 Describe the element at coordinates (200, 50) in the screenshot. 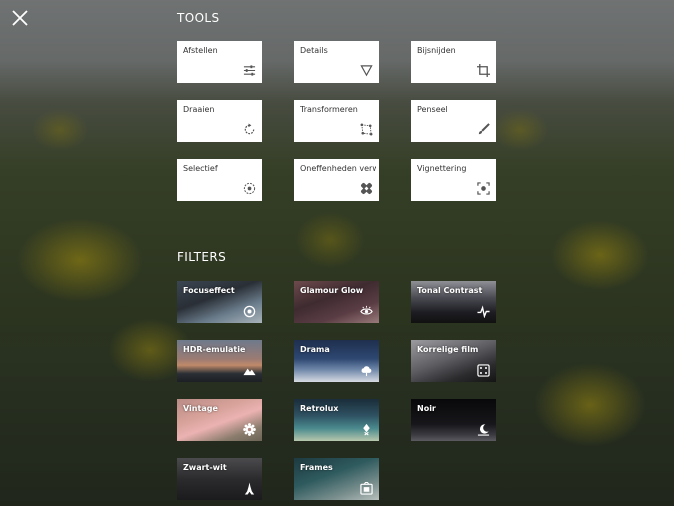

I see `tool-label: Afstellen` at that location.